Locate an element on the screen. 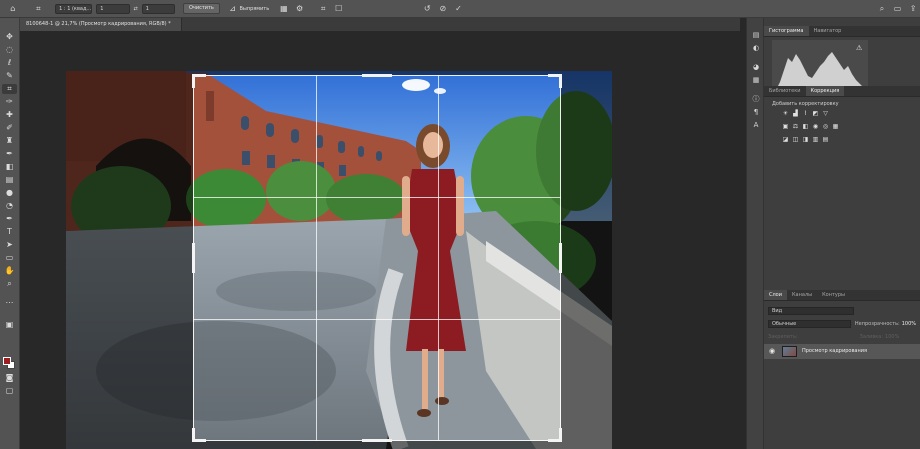 This screenshot has height=449, width=920. tab-layers: Слои is located at coordinates (775, 295).